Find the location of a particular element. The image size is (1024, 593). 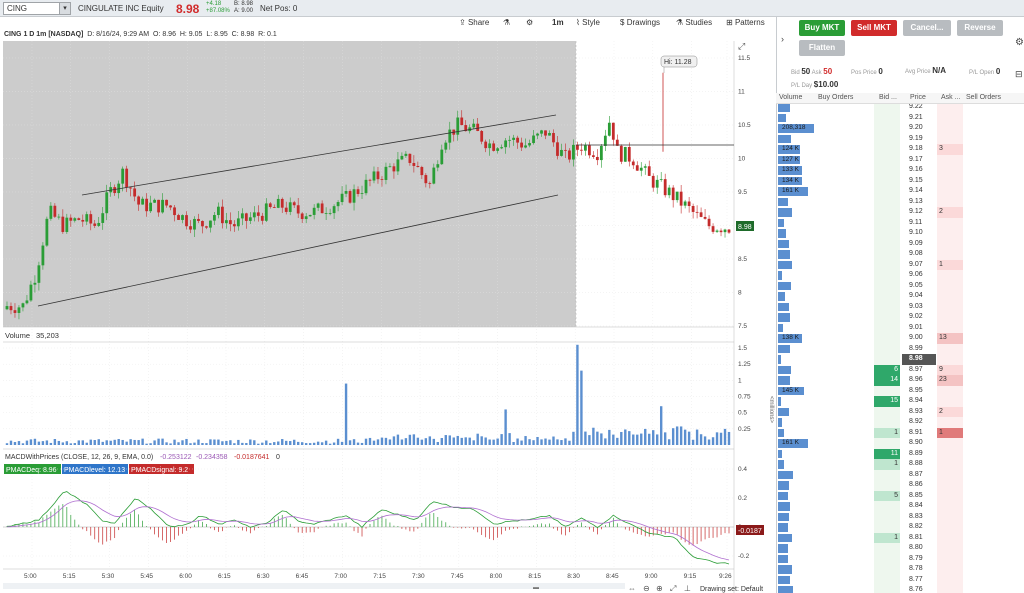

ladder-row: 8.76 is located at coordinates (900, 589).